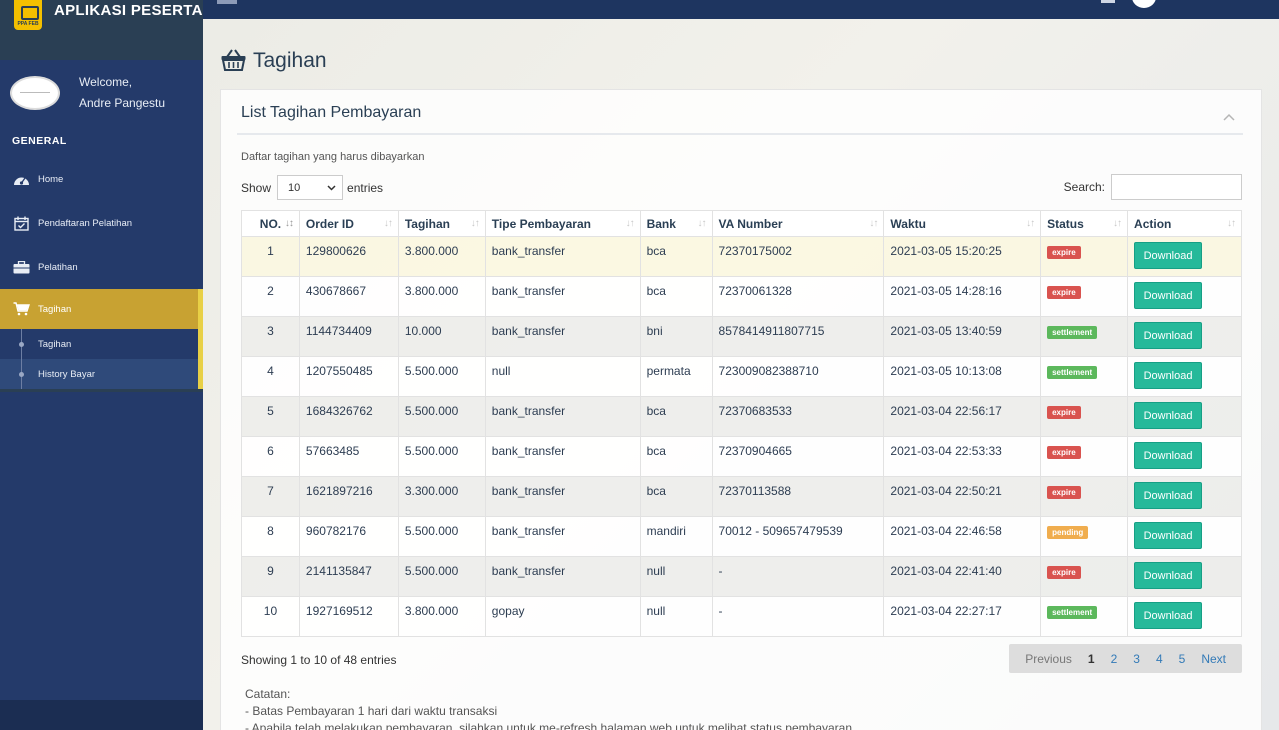  I want to click on column-header-status: Status ↓↑, so click(1084, 223).